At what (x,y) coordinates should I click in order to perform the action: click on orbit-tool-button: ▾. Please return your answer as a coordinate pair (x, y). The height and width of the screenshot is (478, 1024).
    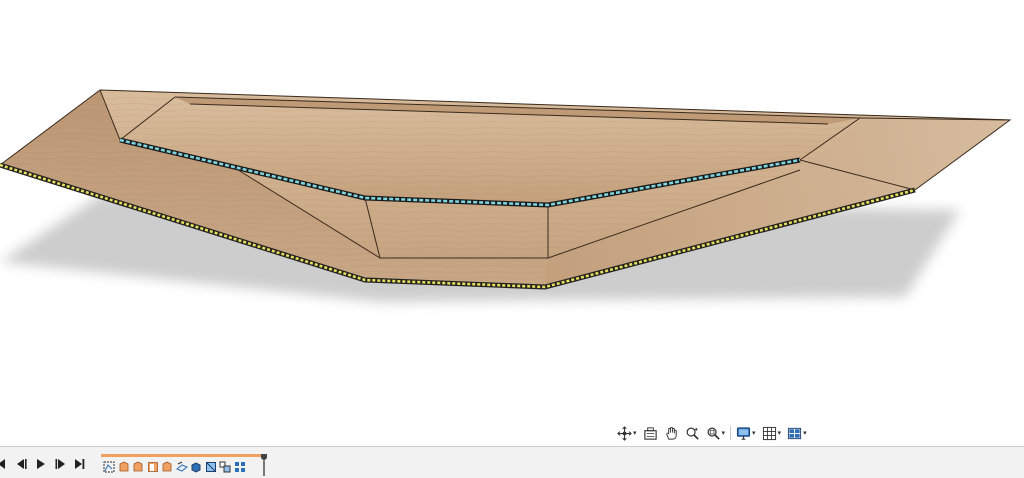
    Looking at the image, I should click on (627, 433).